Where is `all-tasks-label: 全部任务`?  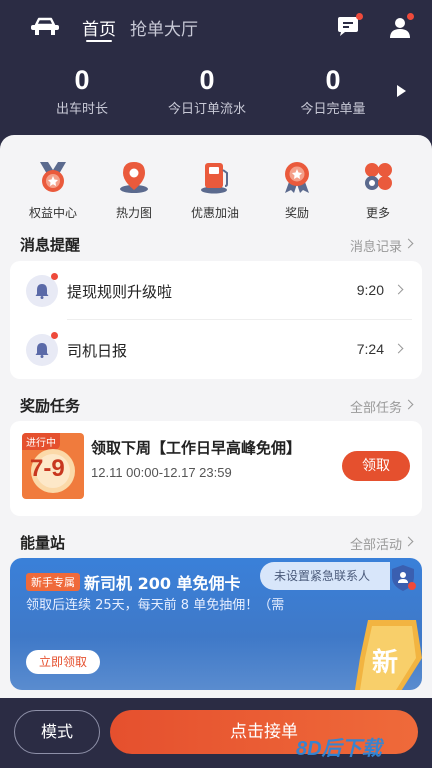 all-tasks-label: 全部任务 is located at coordinates (375, 408).